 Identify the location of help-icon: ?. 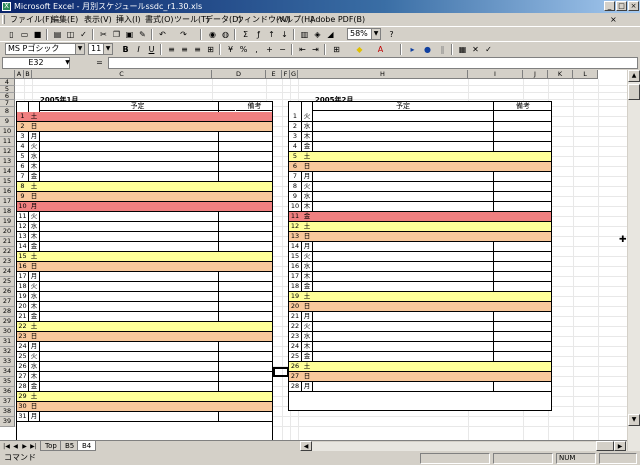
(391, 34).